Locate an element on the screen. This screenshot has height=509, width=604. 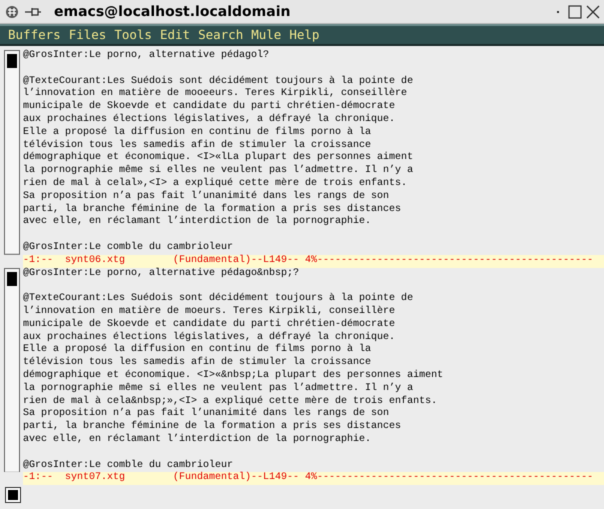
close-icon is located at coordinates (593, 11).